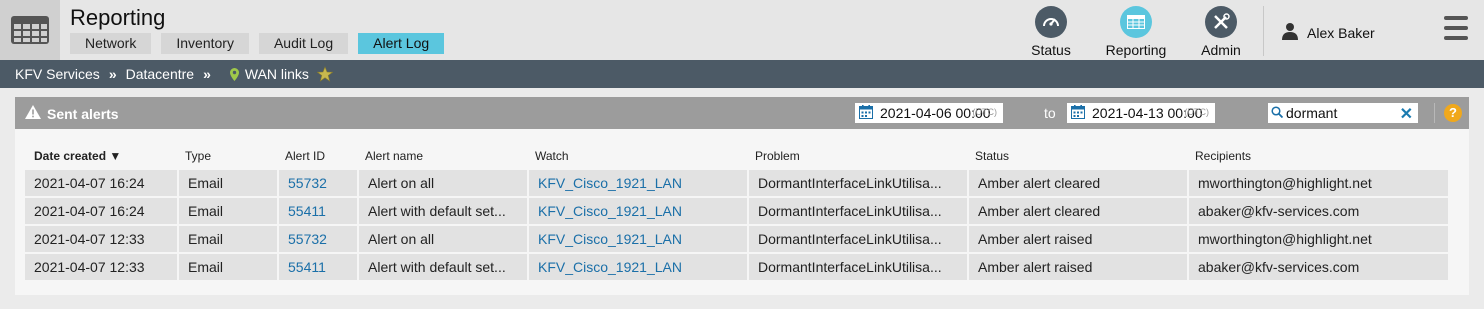 This screenshot has width=1484, height=309. What do you see at coordinates (1050, 113) in the screenshot?
I see `to-label: to` at bounding box center [1050, 113].